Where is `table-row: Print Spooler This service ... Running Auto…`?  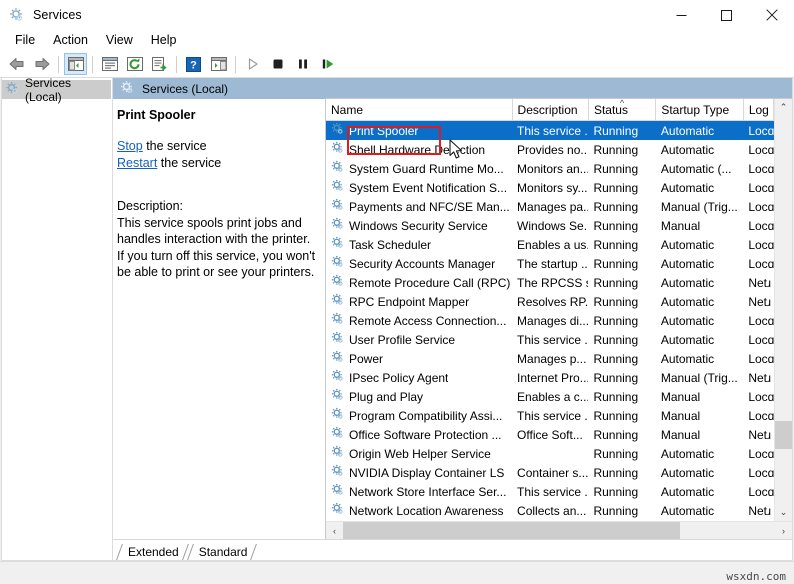
table-row: Print Spooler This service ... Running Auto… is located at coordinates (550, 130).